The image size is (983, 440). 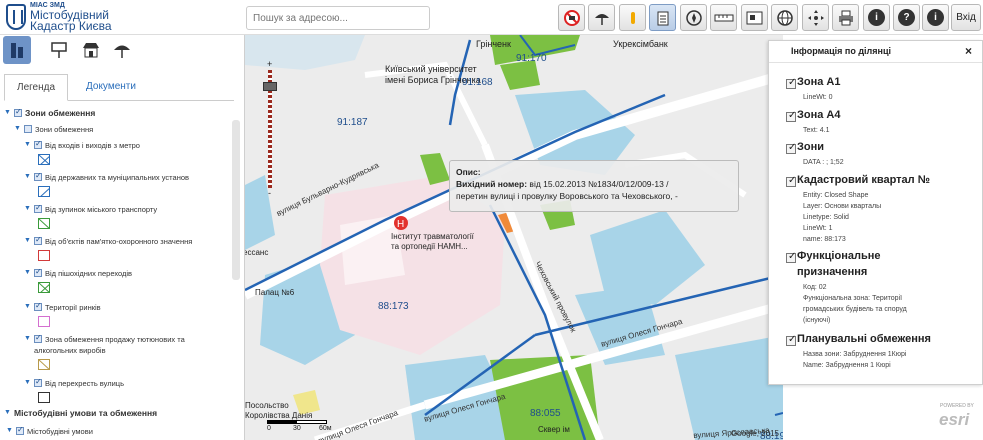 I want to click on building-icon, so click(x=17, y=50).